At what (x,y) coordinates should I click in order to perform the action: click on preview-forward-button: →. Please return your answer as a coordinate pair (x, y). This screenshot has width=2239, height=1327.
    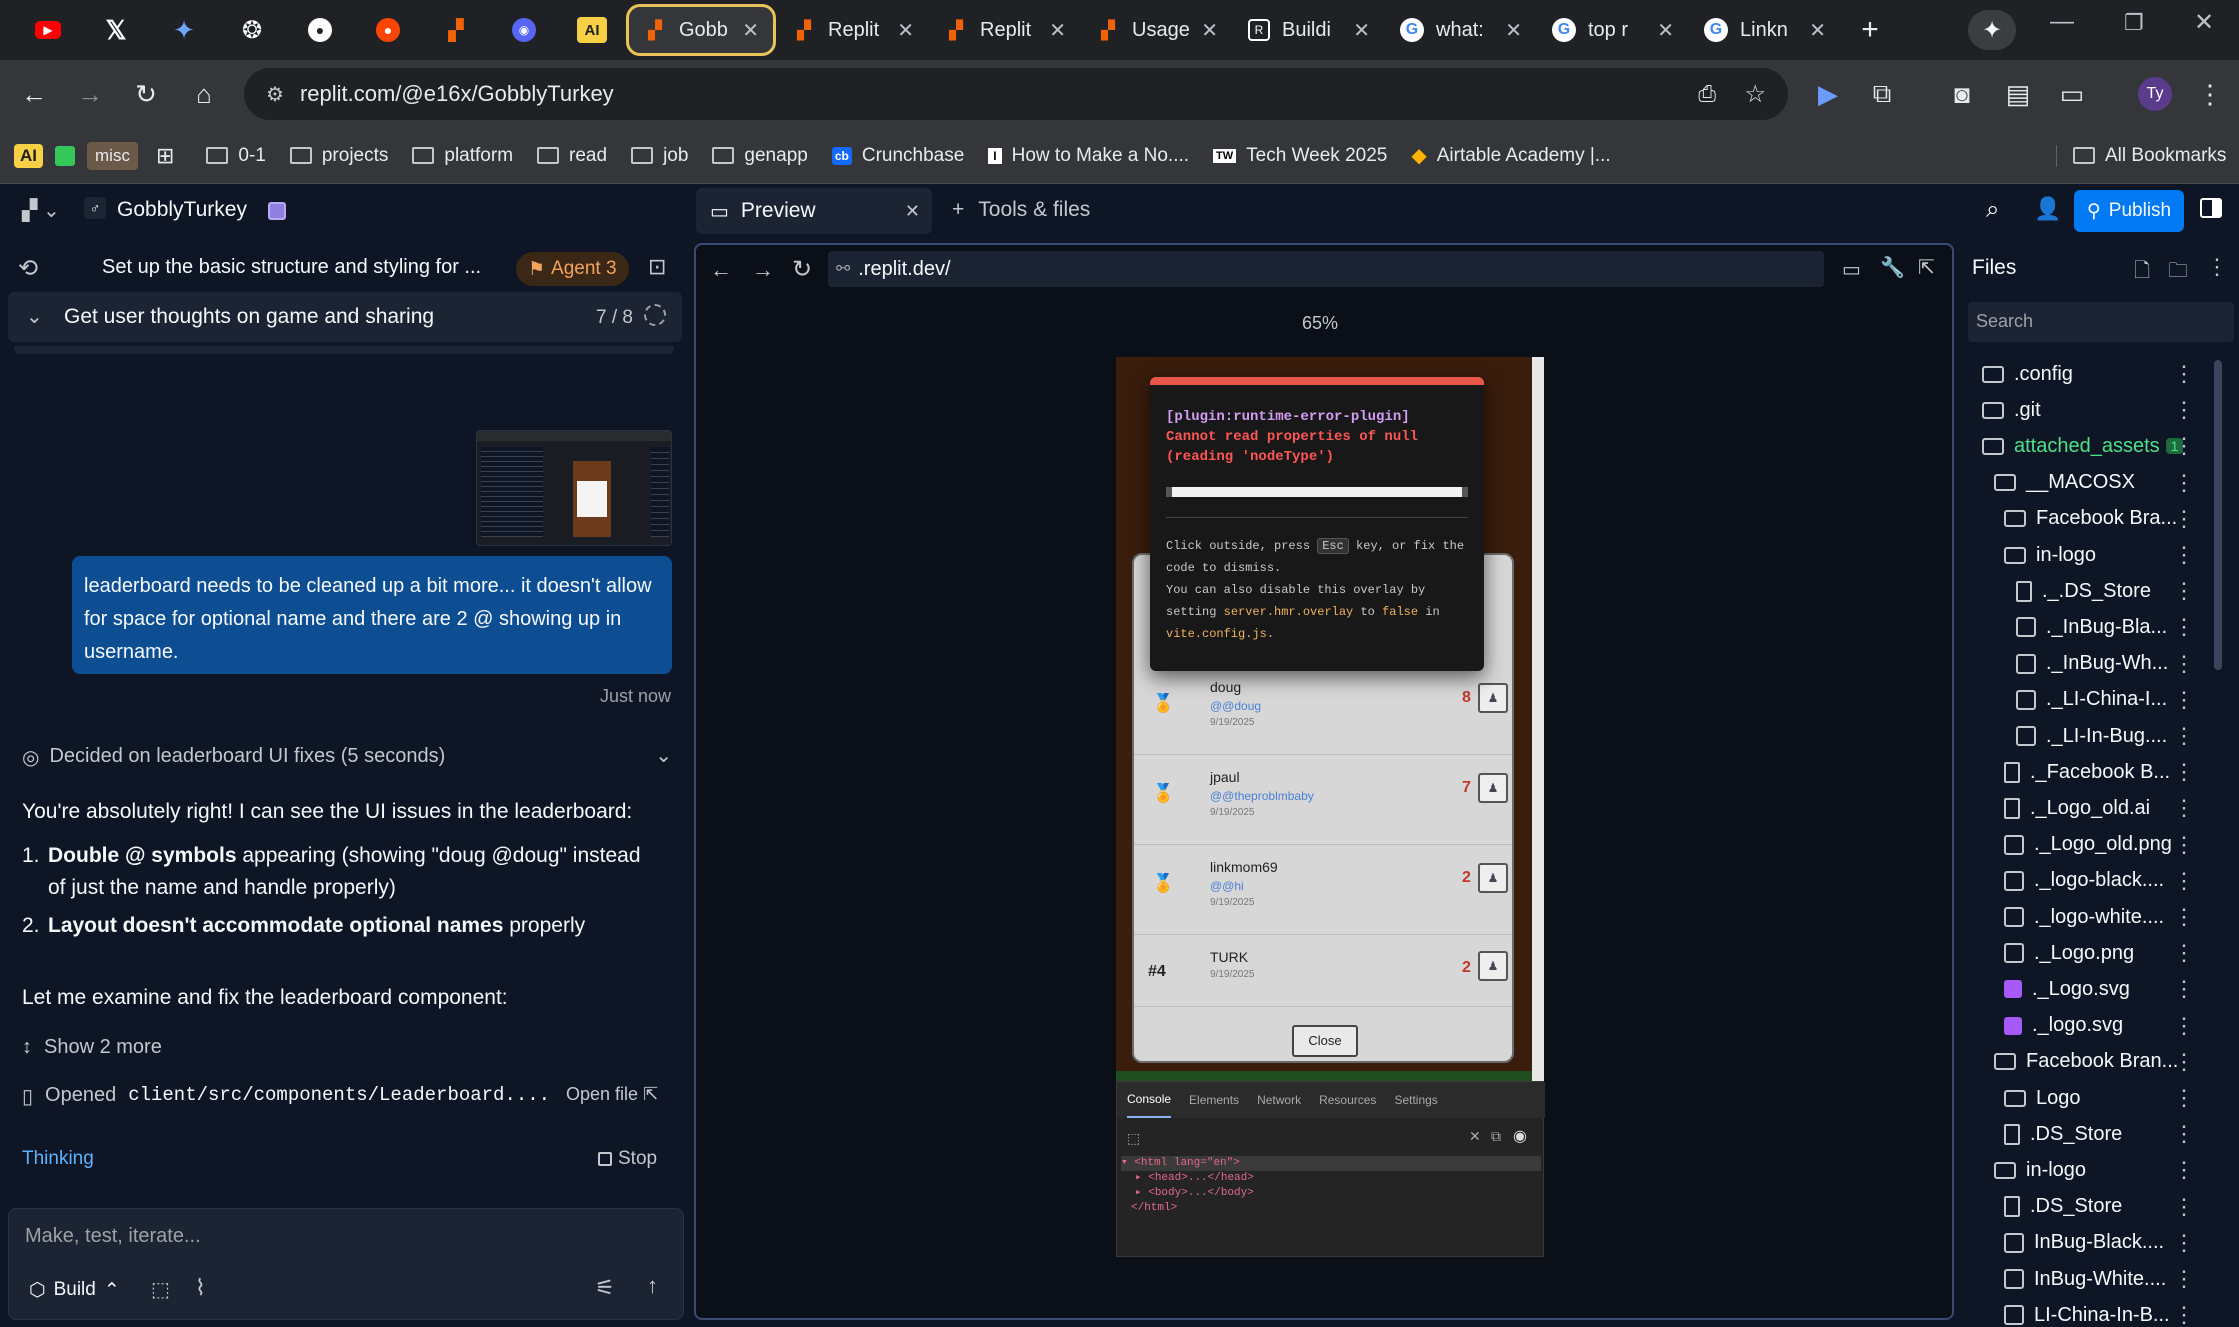
    Looking at the image, I should click on (763, 270).